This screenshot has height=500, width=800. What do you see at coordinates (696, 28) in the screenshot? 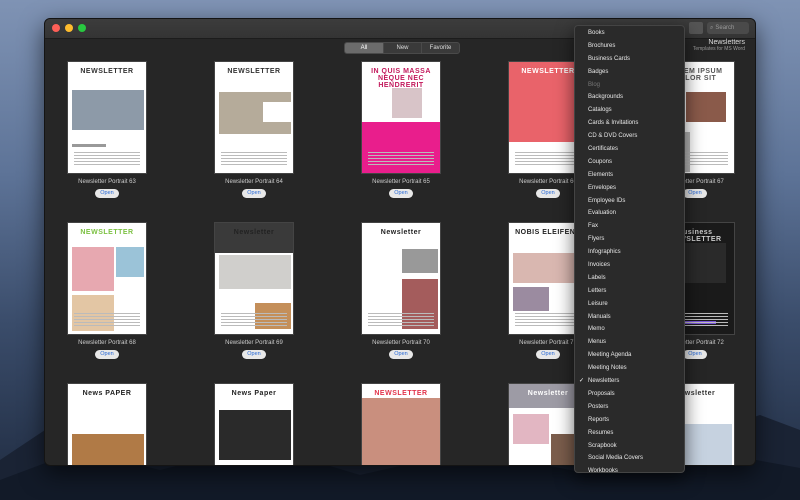
I see `view-toggle-button` at bounding box center [696, 28].